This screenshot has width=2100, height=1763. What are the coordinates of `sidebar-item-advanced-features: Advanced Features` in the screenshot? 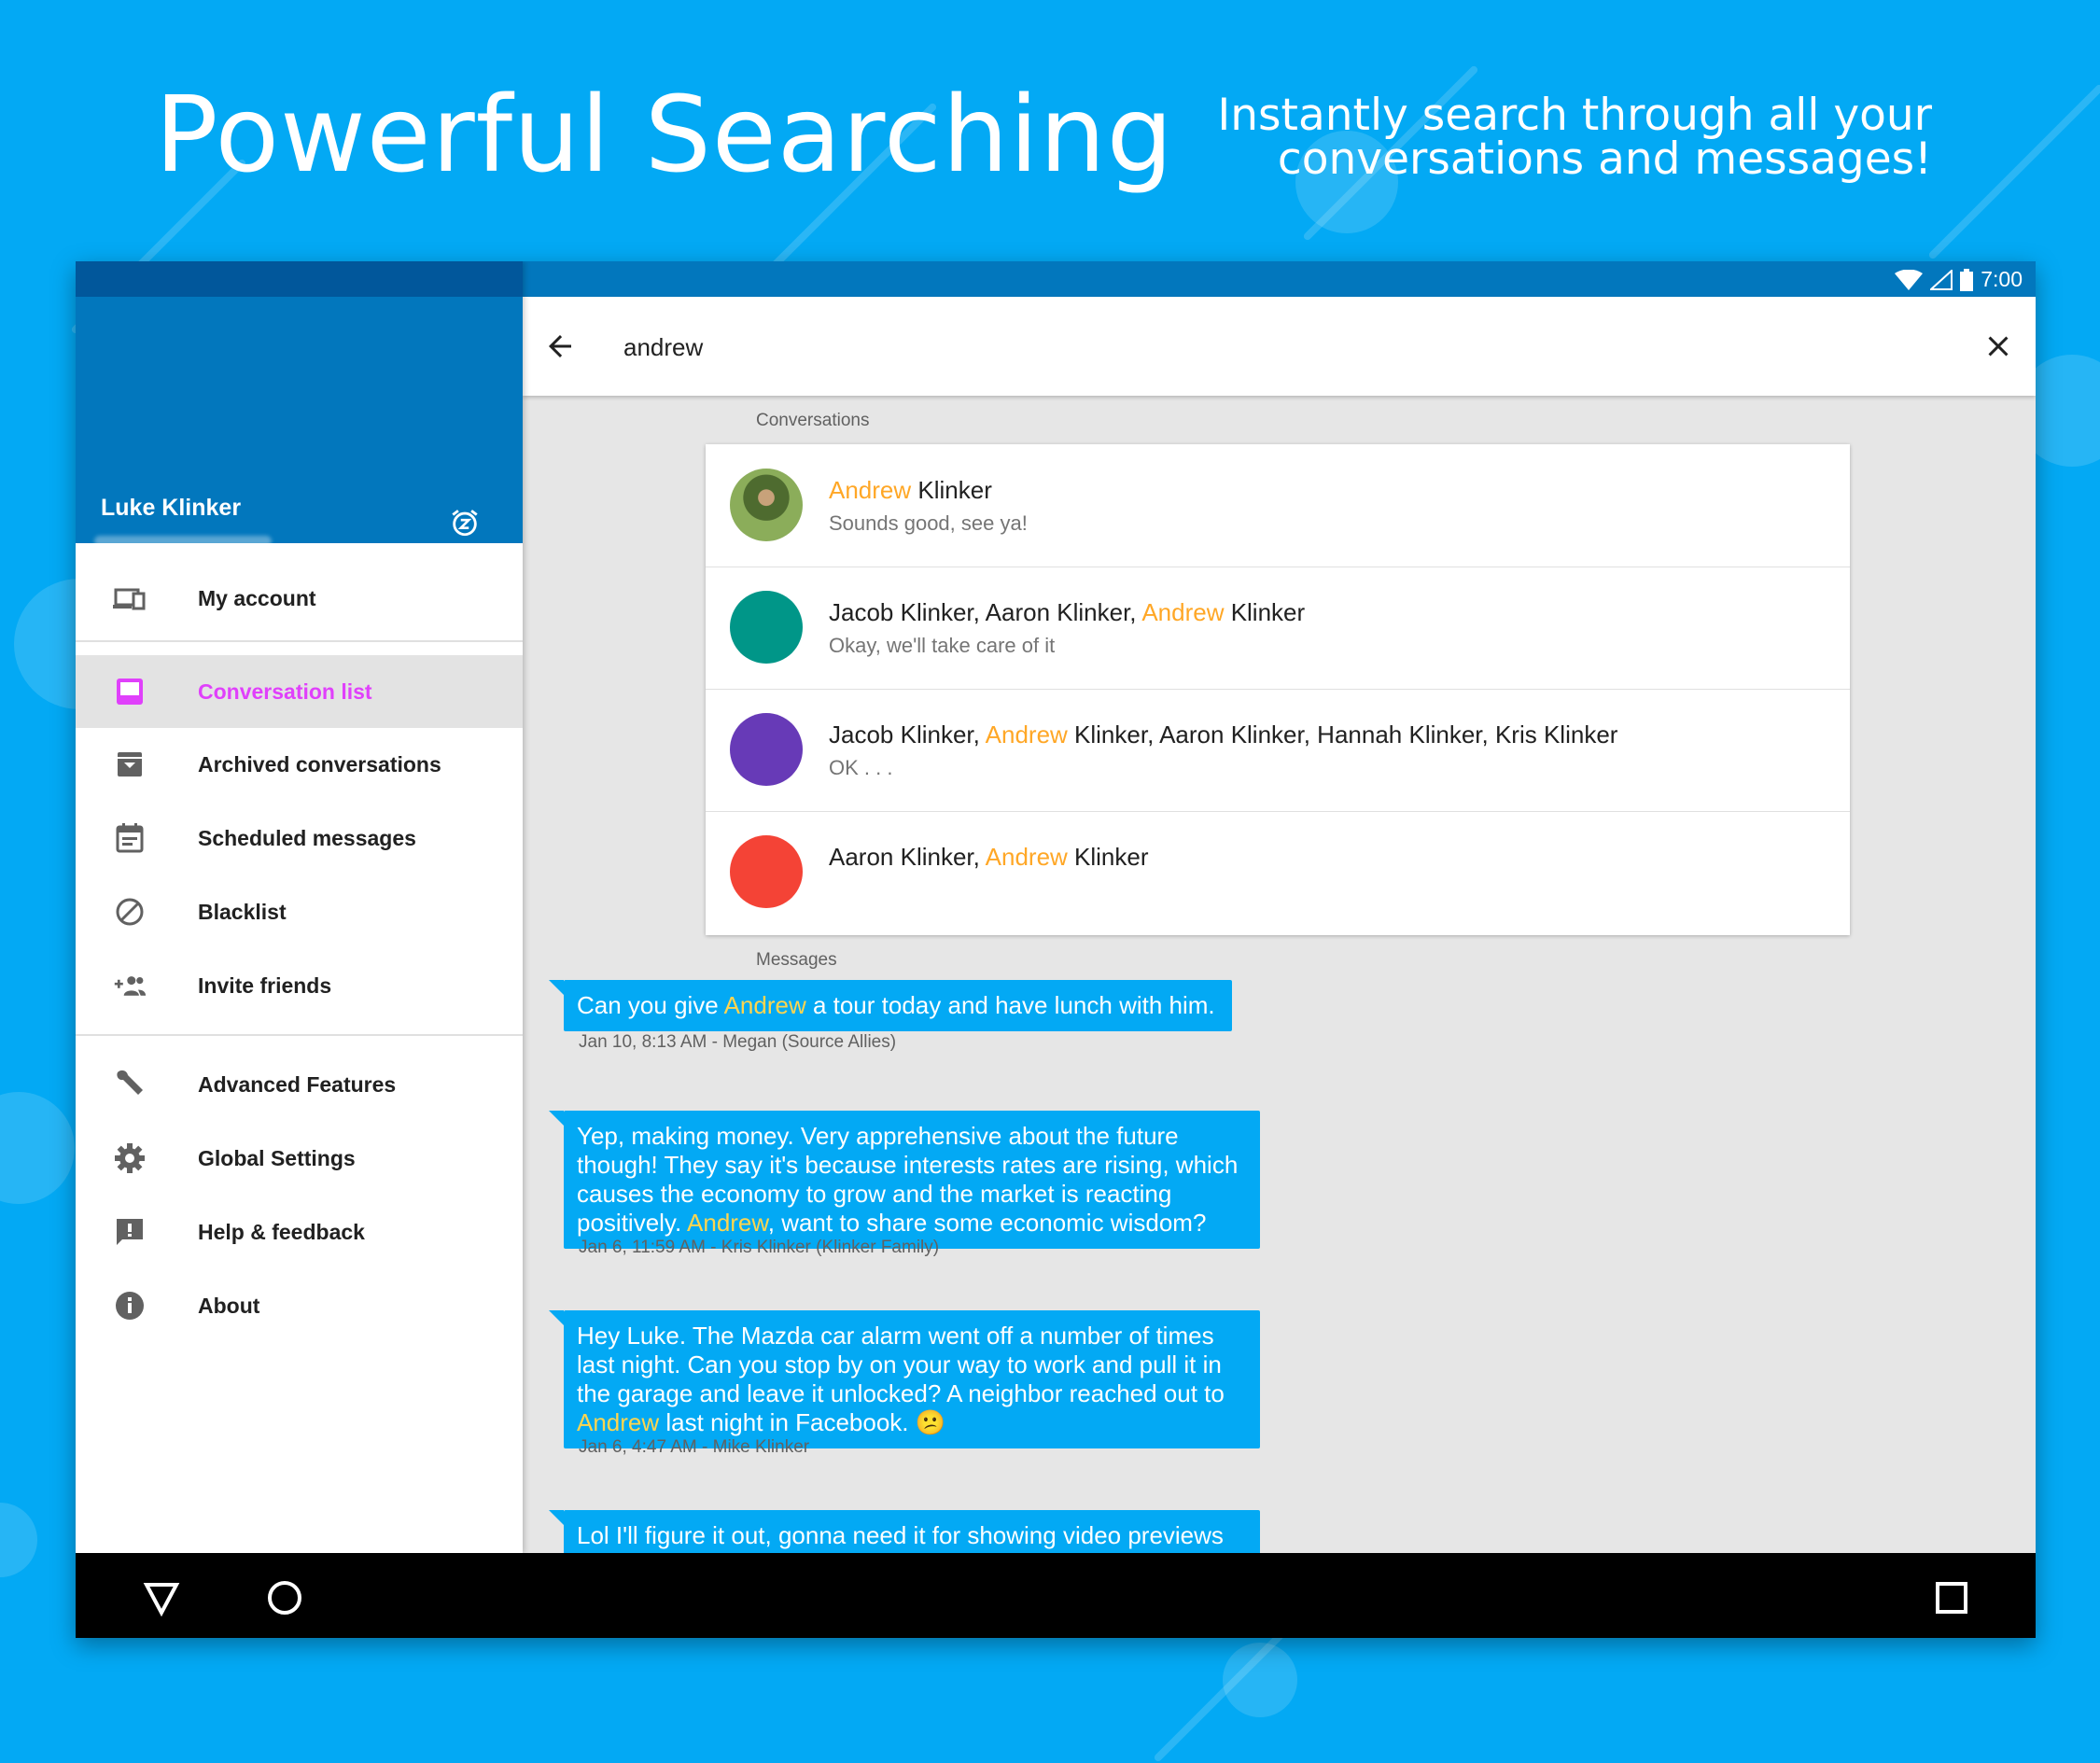 It's located at (299, 1085).